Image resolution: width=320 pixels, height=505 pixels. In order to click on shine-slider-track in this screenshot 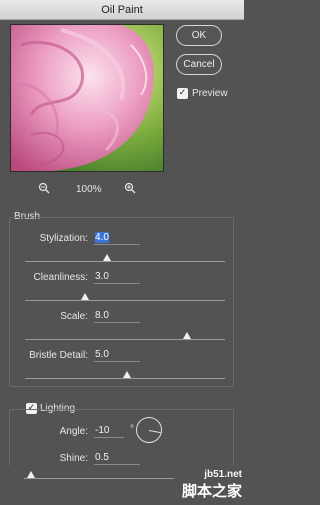, I will do `click(99, 478)`.